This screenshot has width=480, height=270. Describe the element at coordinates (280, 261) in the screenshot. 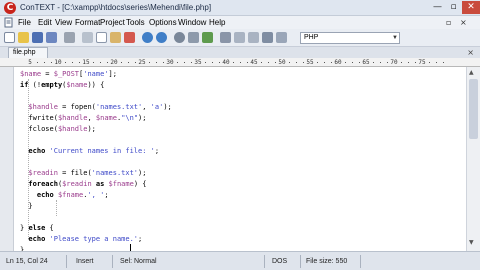

I see `line-endings: DOS` at that location.